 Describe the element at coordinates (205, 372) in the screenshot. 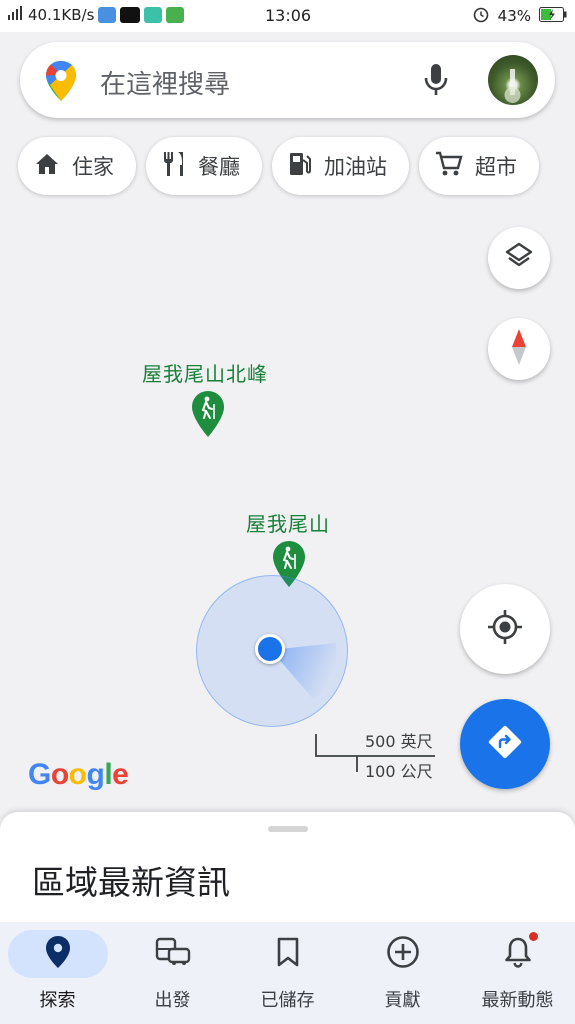

I see `poi-label-north-peak: 屋我尾山北峰` at that location.